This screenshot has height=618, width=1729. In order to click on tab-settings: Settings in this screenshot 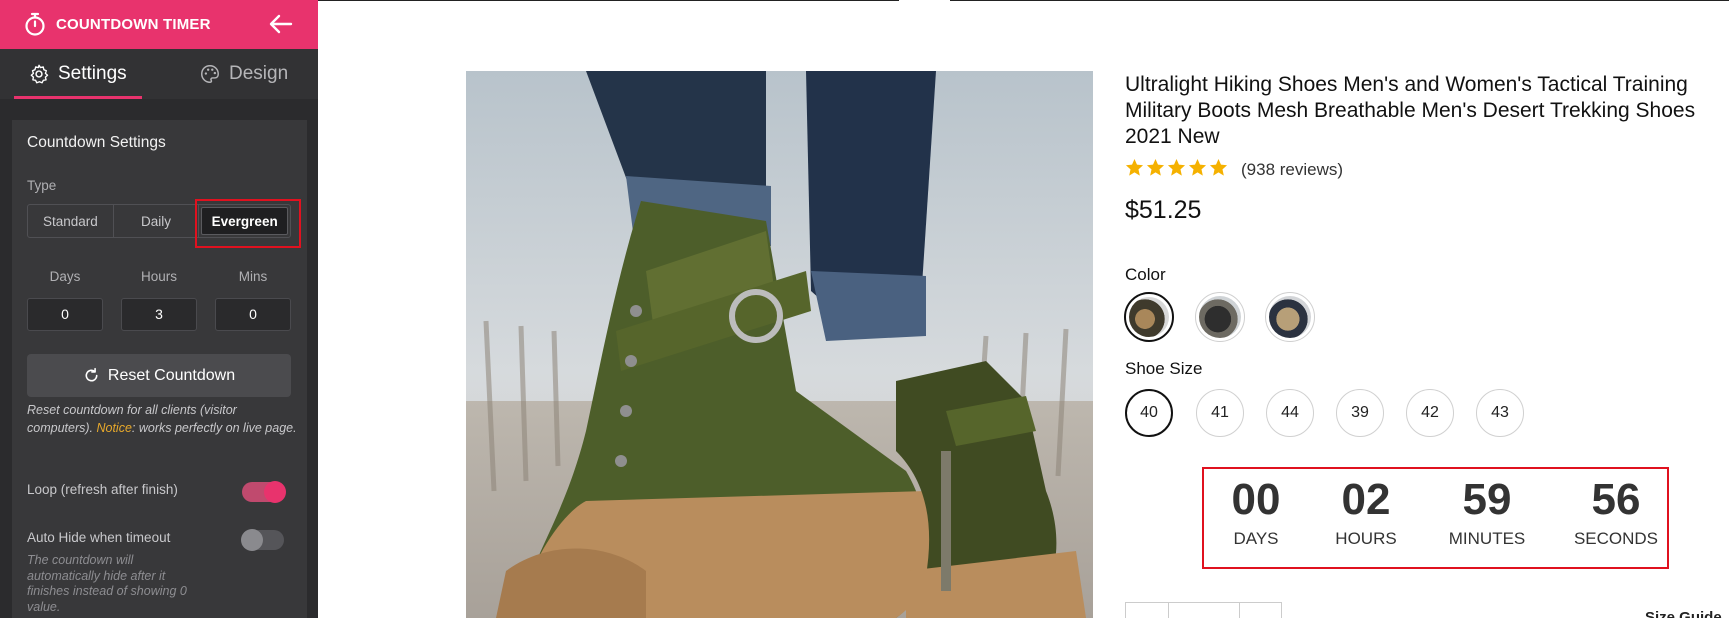, I will do `click(77, 74)`.